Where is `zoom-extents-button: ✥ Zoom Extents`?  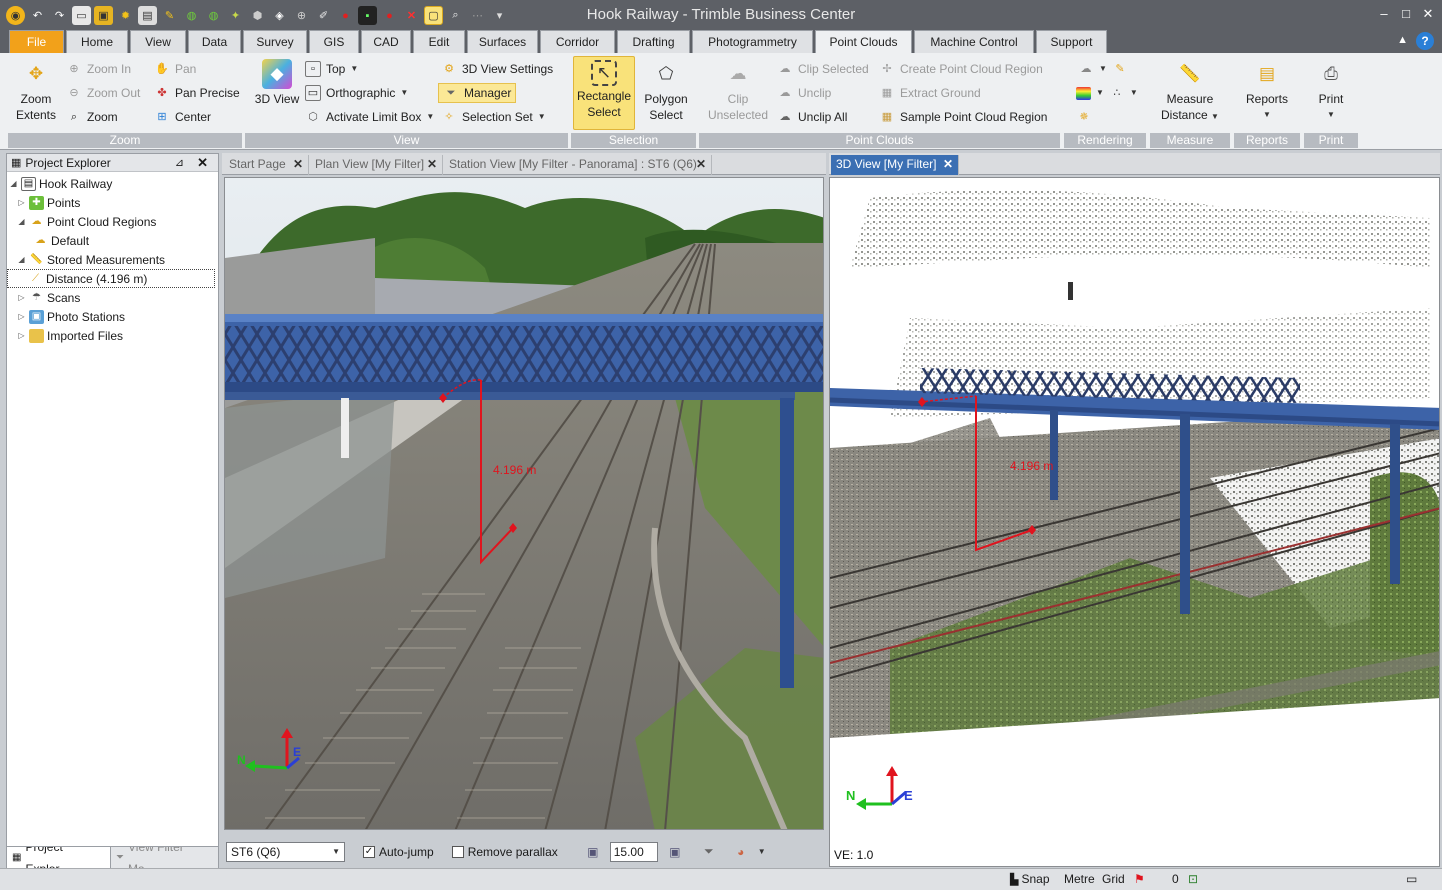
zoom-extents-button: ✥ Zoom Extents is located at coordinates (36, 91).